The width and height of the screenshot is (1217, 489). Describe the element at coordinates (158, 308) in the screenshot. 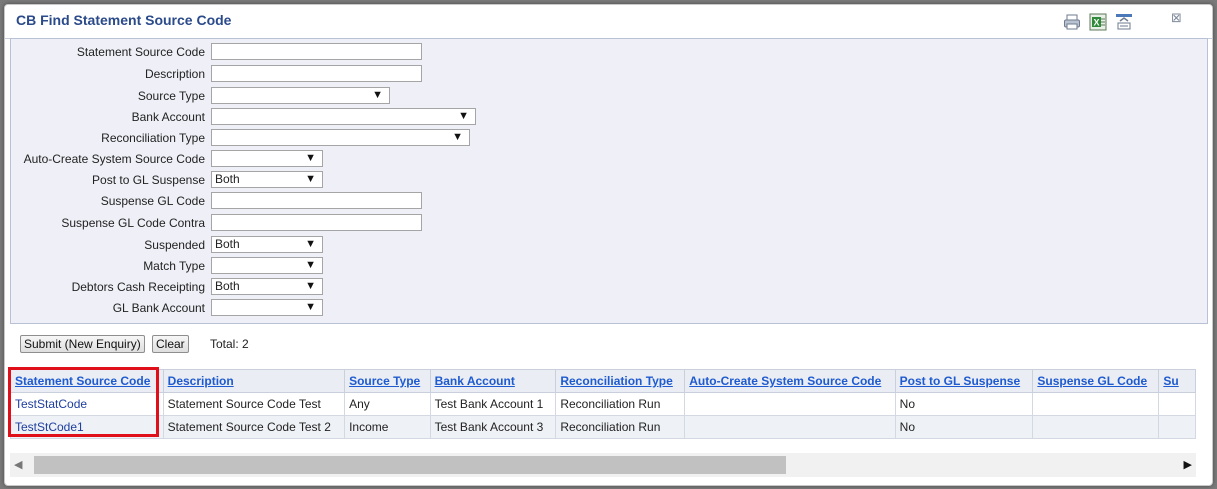

I see `field-label: GL Bank Account` at that location.